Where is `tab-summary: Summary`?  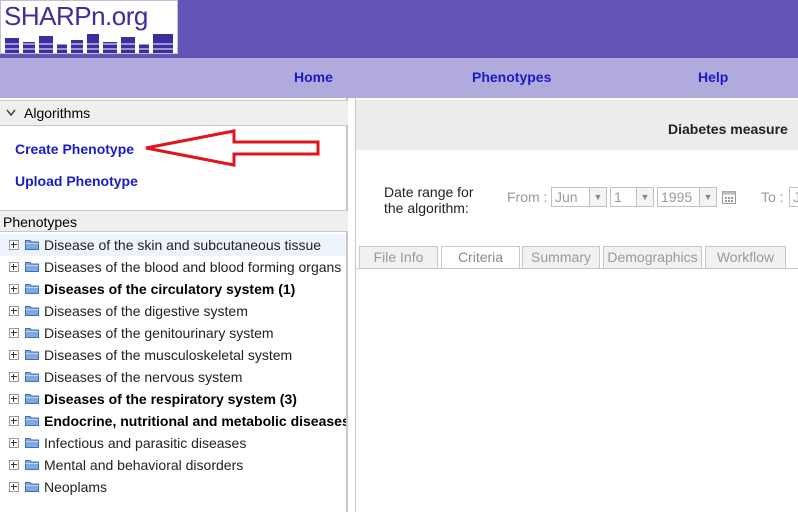
tab-summary: Summary is located at coordinates (561, 257).